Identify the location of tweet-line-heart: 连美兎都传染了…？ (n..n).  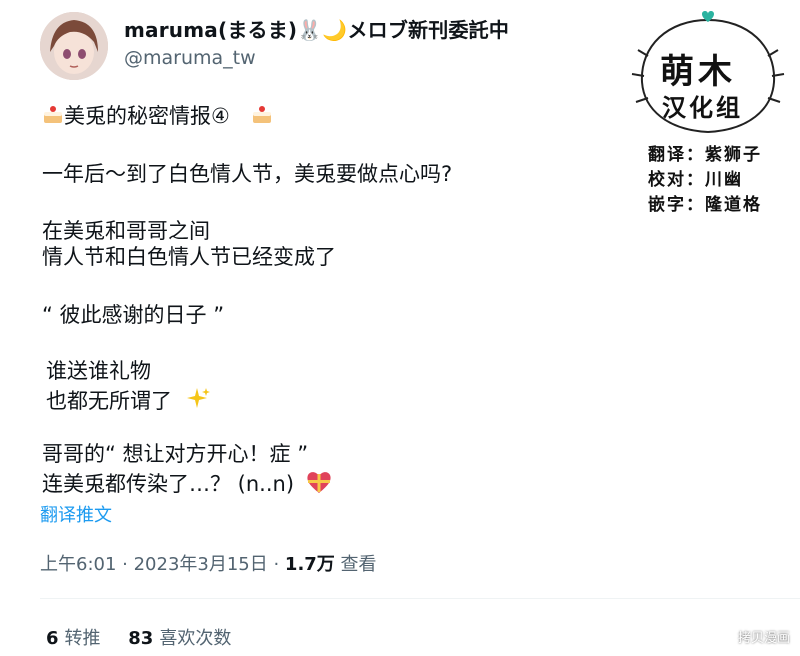
(187, 485).